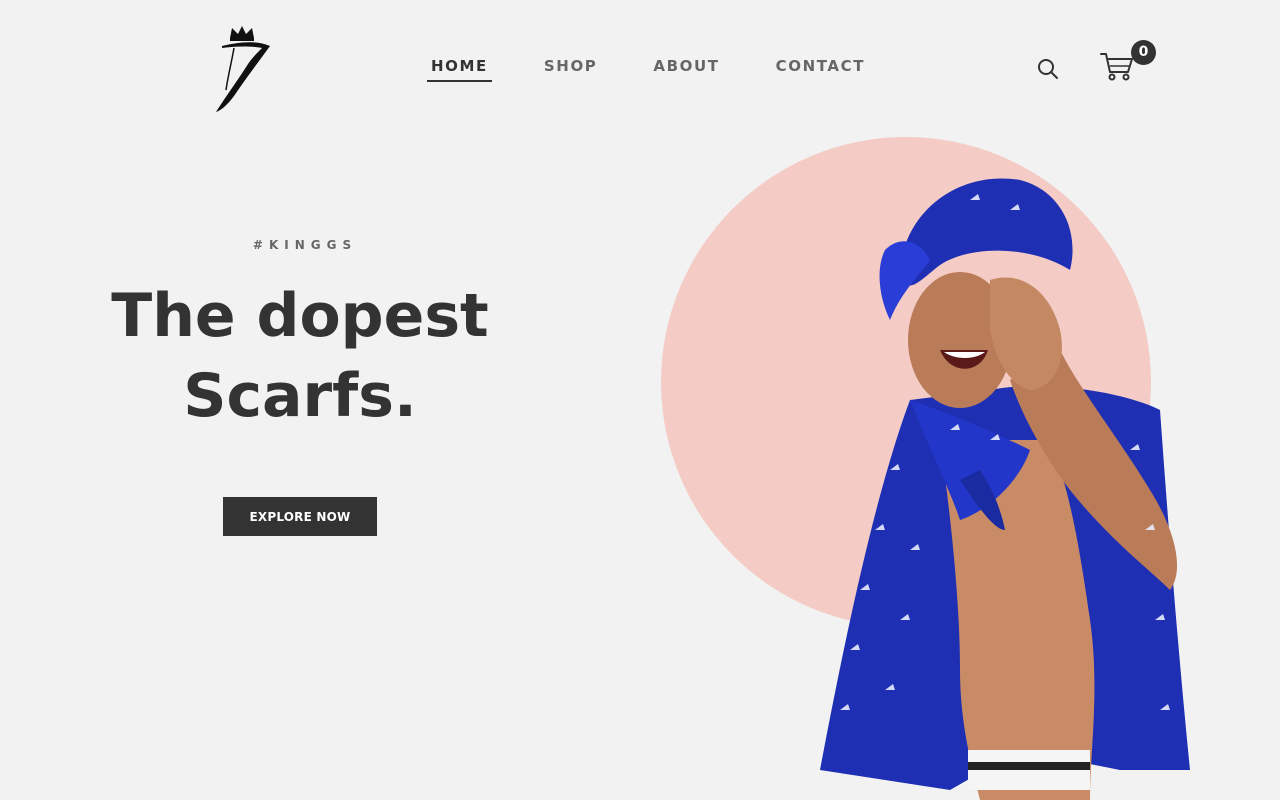 The height and width of the screenshot is (800, 1280). I want to click on crown-logo-icon, so click(243, 69).